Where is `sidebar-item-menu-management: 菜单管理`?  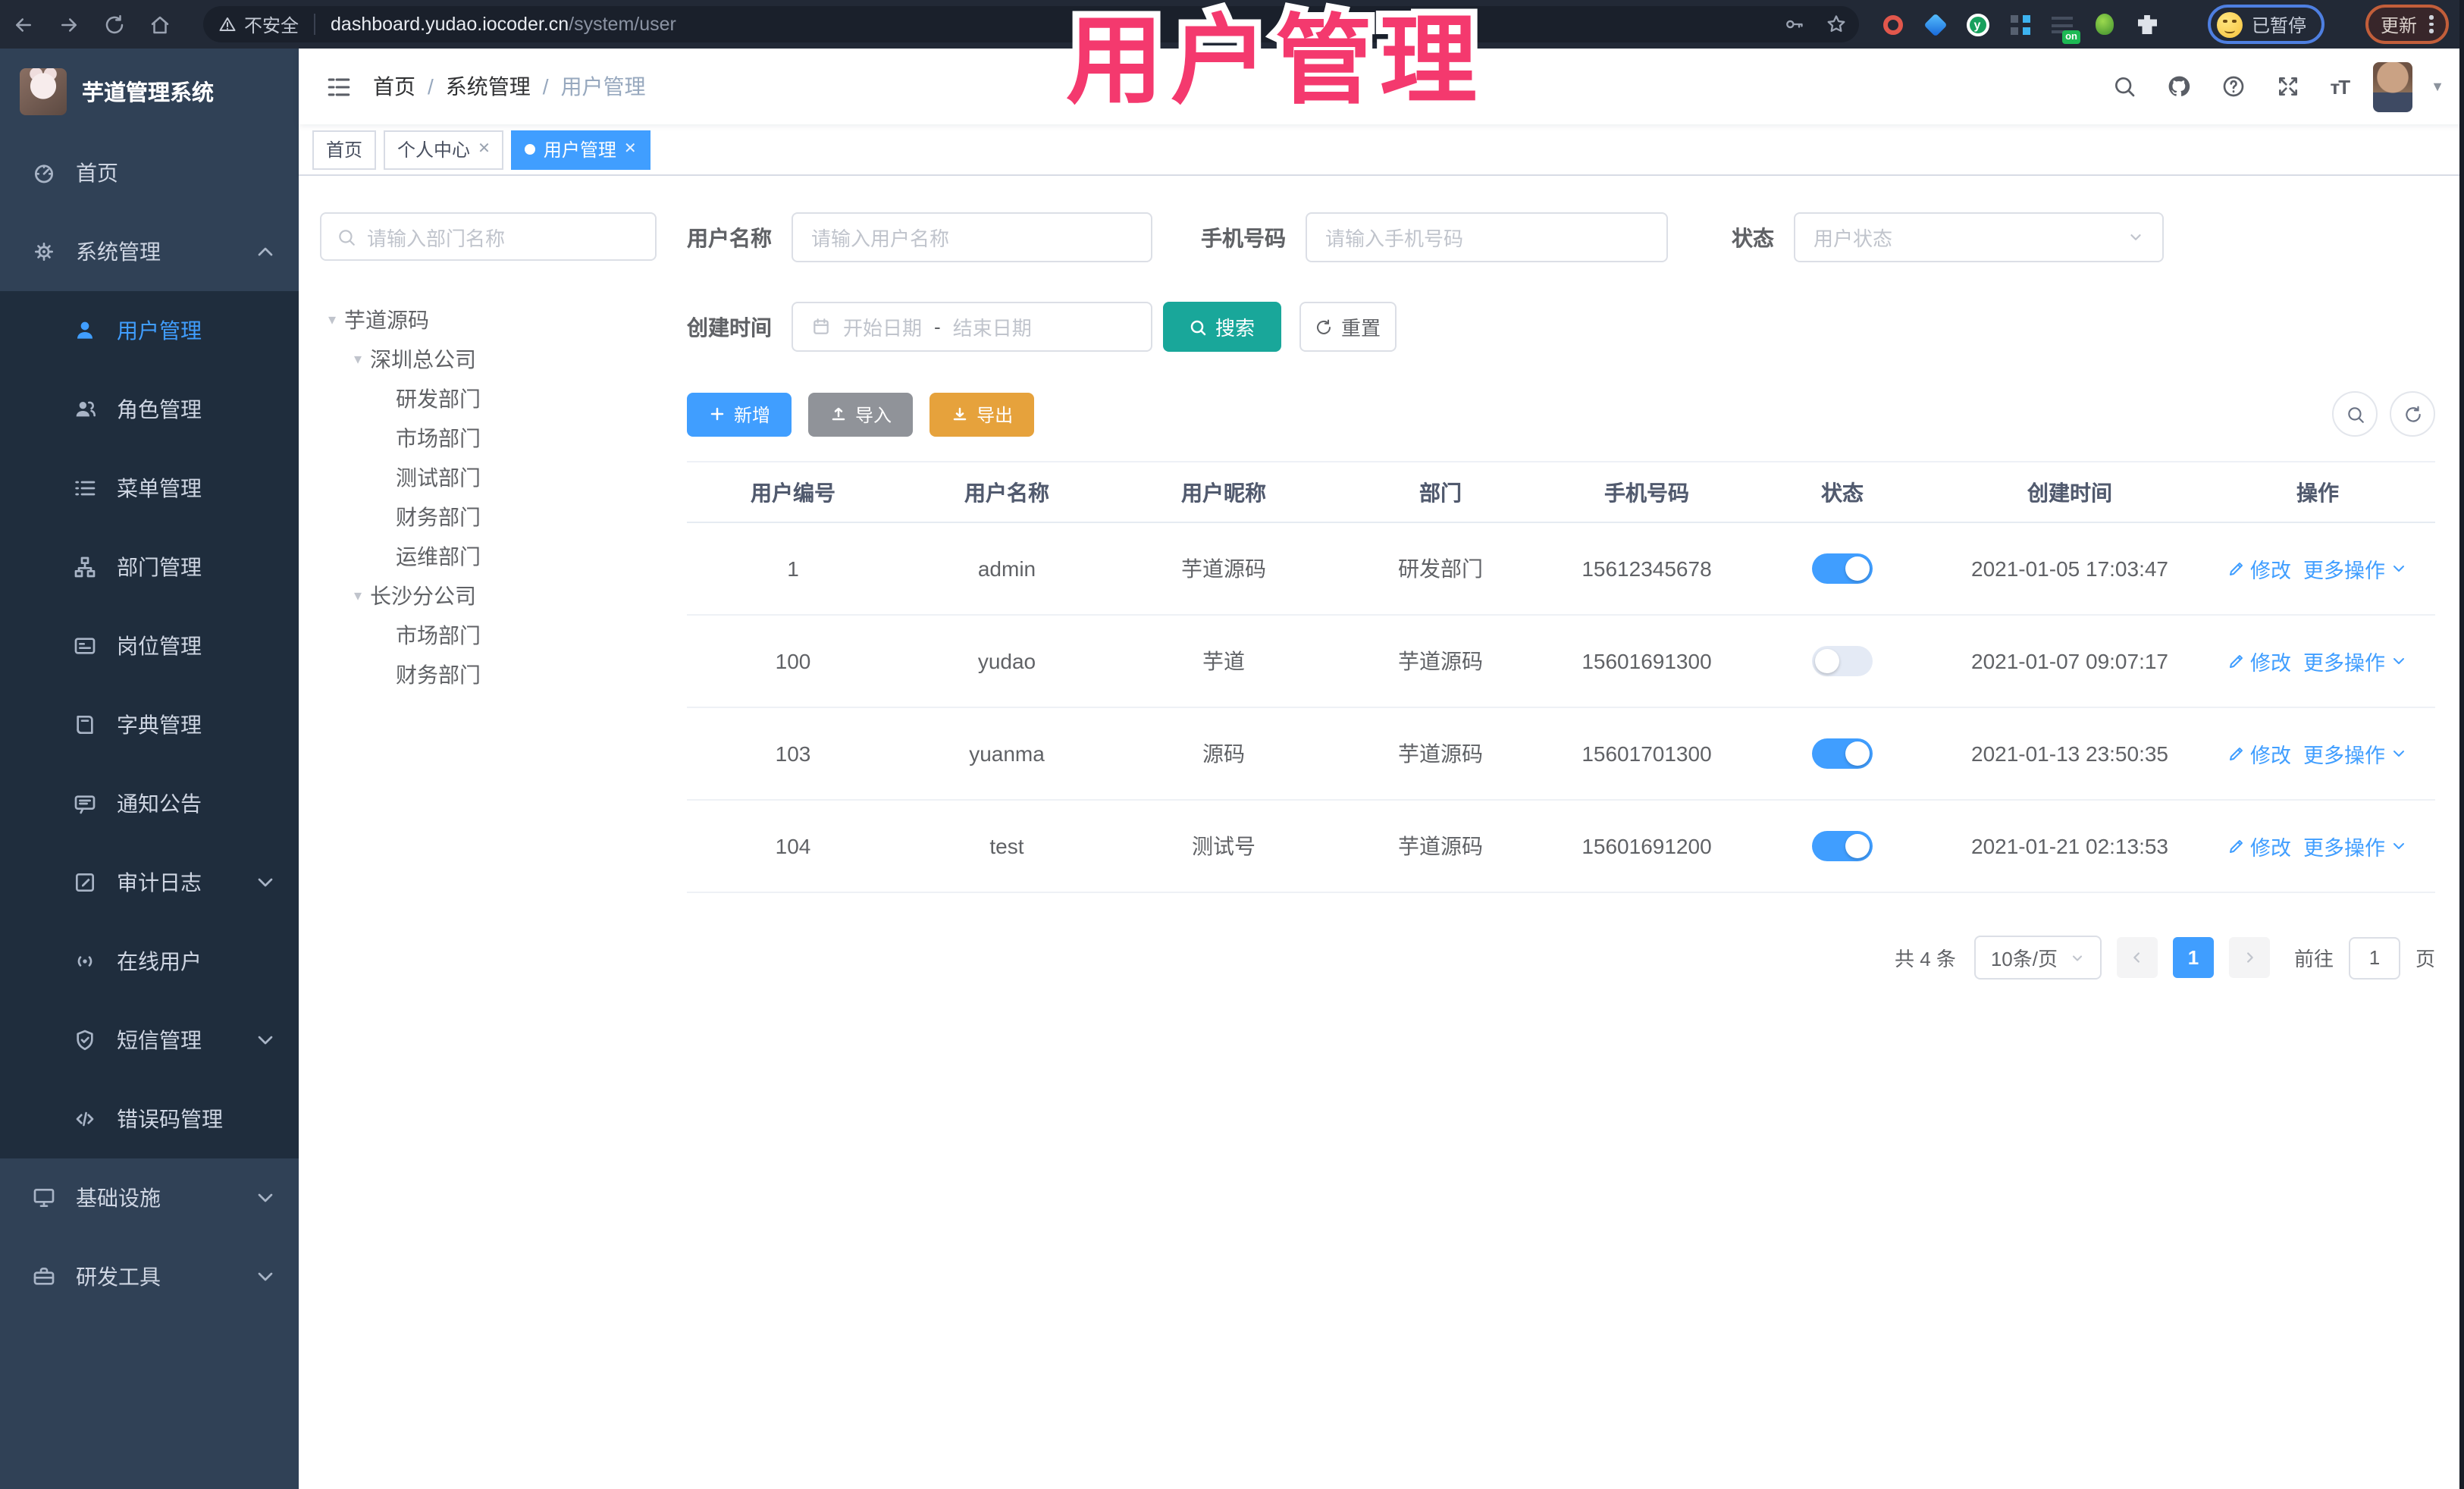 sidebar-item-menu-management: 菜单管理 is located at coordinates (150, 489).